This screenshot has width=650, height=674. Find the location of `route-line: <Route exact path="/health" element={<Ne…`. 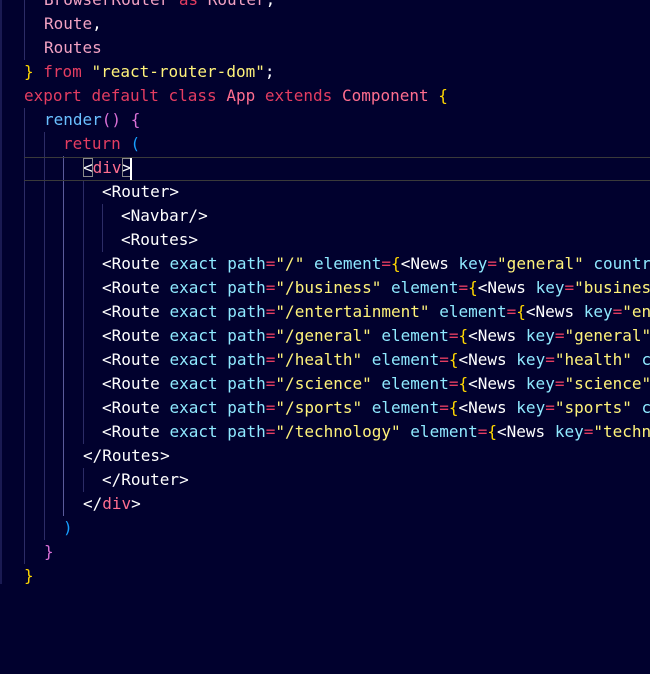

route-line: <Route exact path="/health" element={<Ne… is located at coordinates (376, 360).